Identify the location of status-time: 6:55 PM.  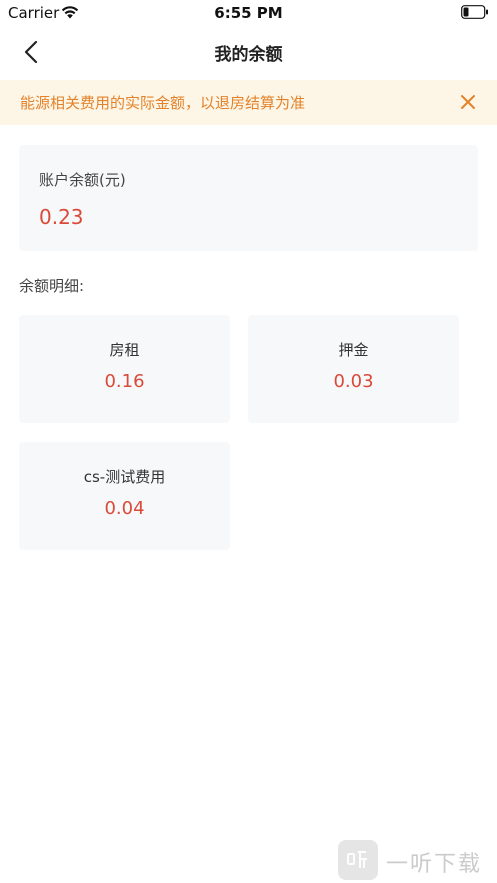
(248, 13).